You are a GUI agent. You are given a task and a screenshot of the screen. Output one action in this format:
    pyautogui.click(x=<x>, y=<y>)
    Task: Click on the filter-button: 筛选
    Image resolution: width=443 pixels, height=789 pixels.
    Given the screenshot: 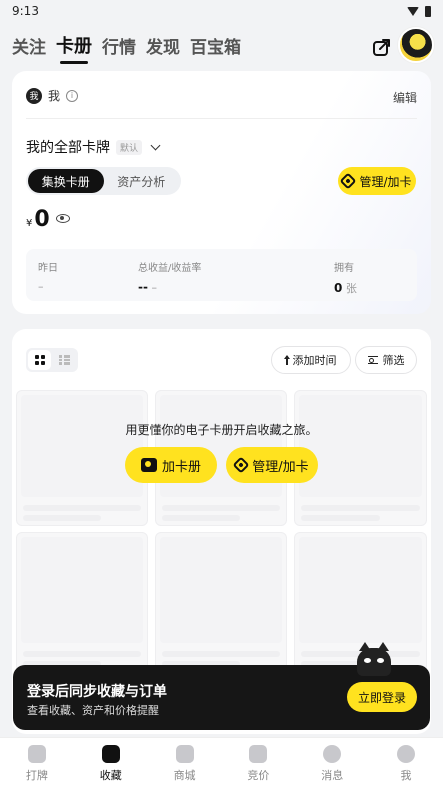 What is the action you would take?
    pyautogui.click(x=386, y=360)
    